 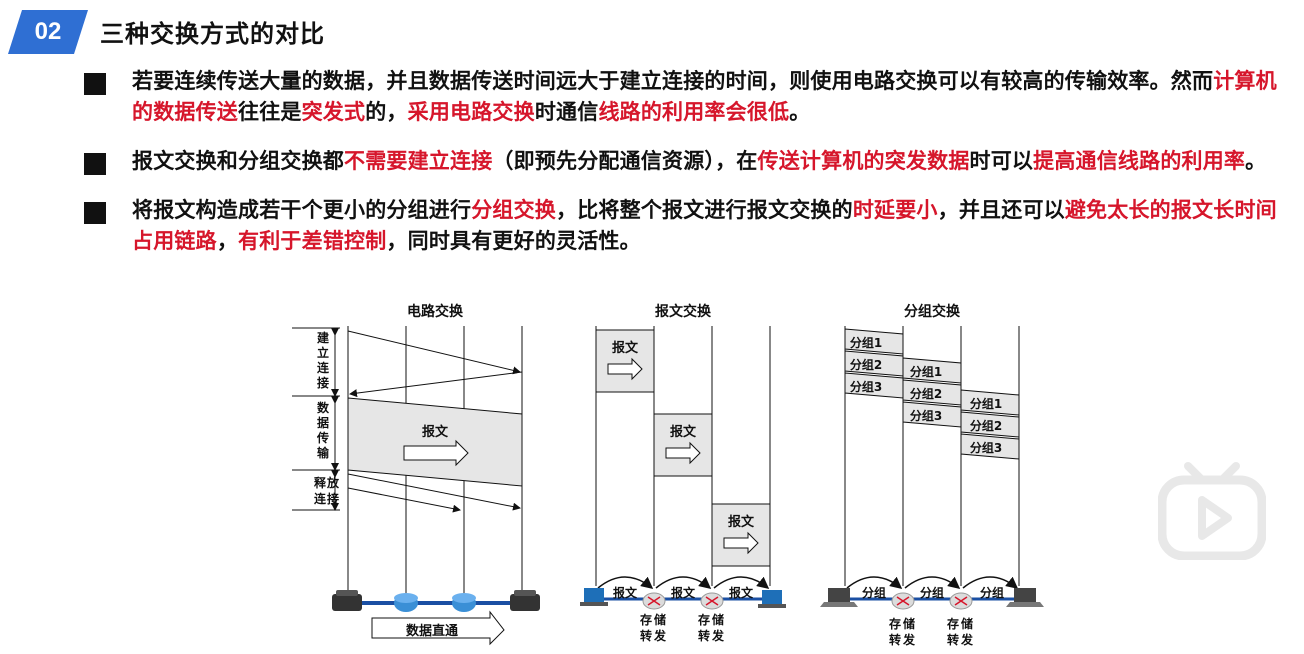 I want to click on section-badge: 02, so click(x=48, y=32).